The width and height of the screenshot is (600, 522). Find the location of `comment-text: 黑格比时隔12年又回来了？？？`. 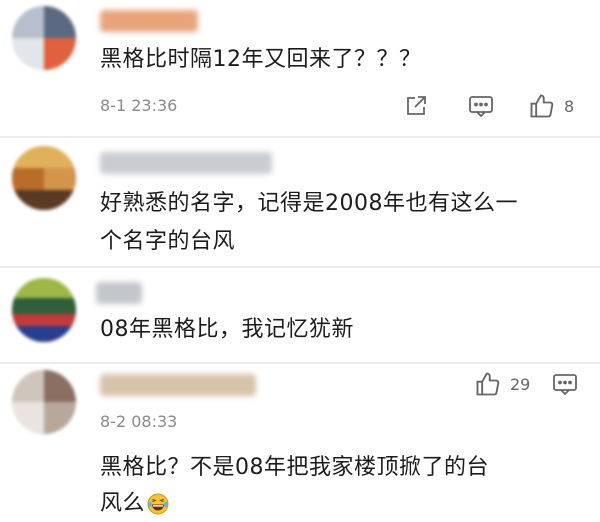

comment-text: 黑格比时隔12年又回来了？？？ is located at coordinates (261, 59).